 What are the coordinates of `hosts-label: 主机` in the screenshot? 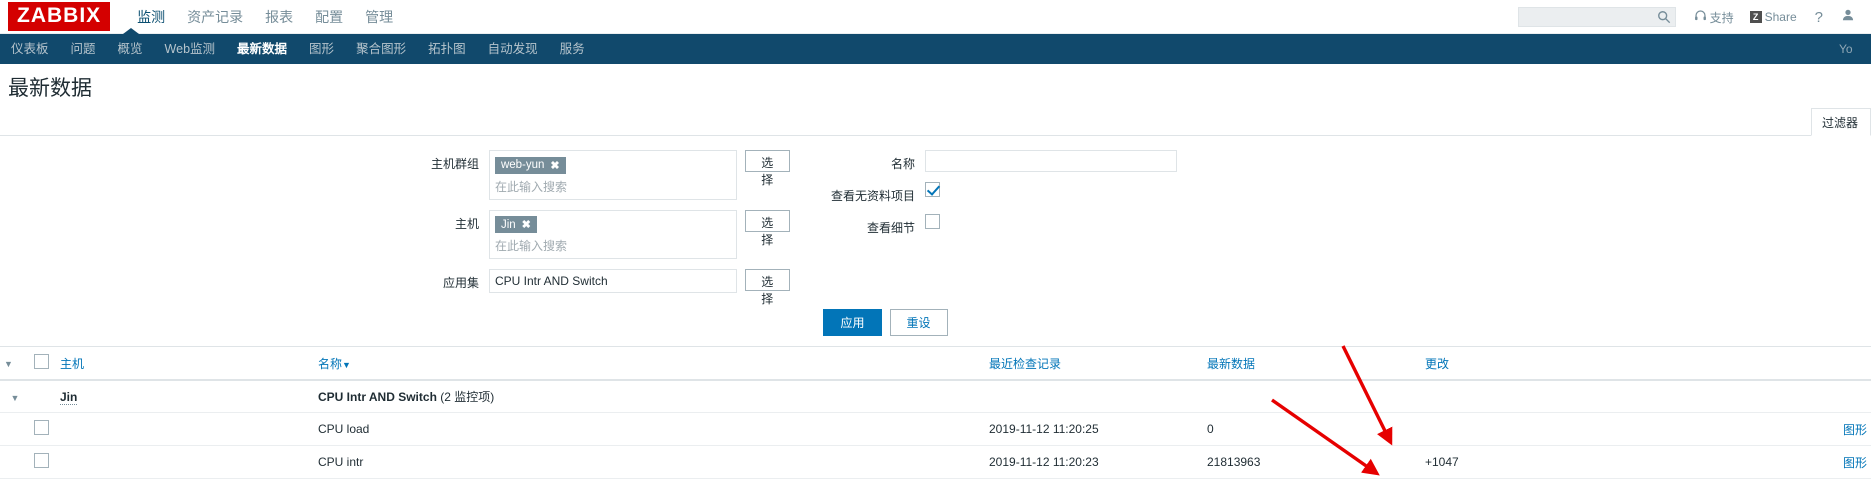 It's located at (466, 223).